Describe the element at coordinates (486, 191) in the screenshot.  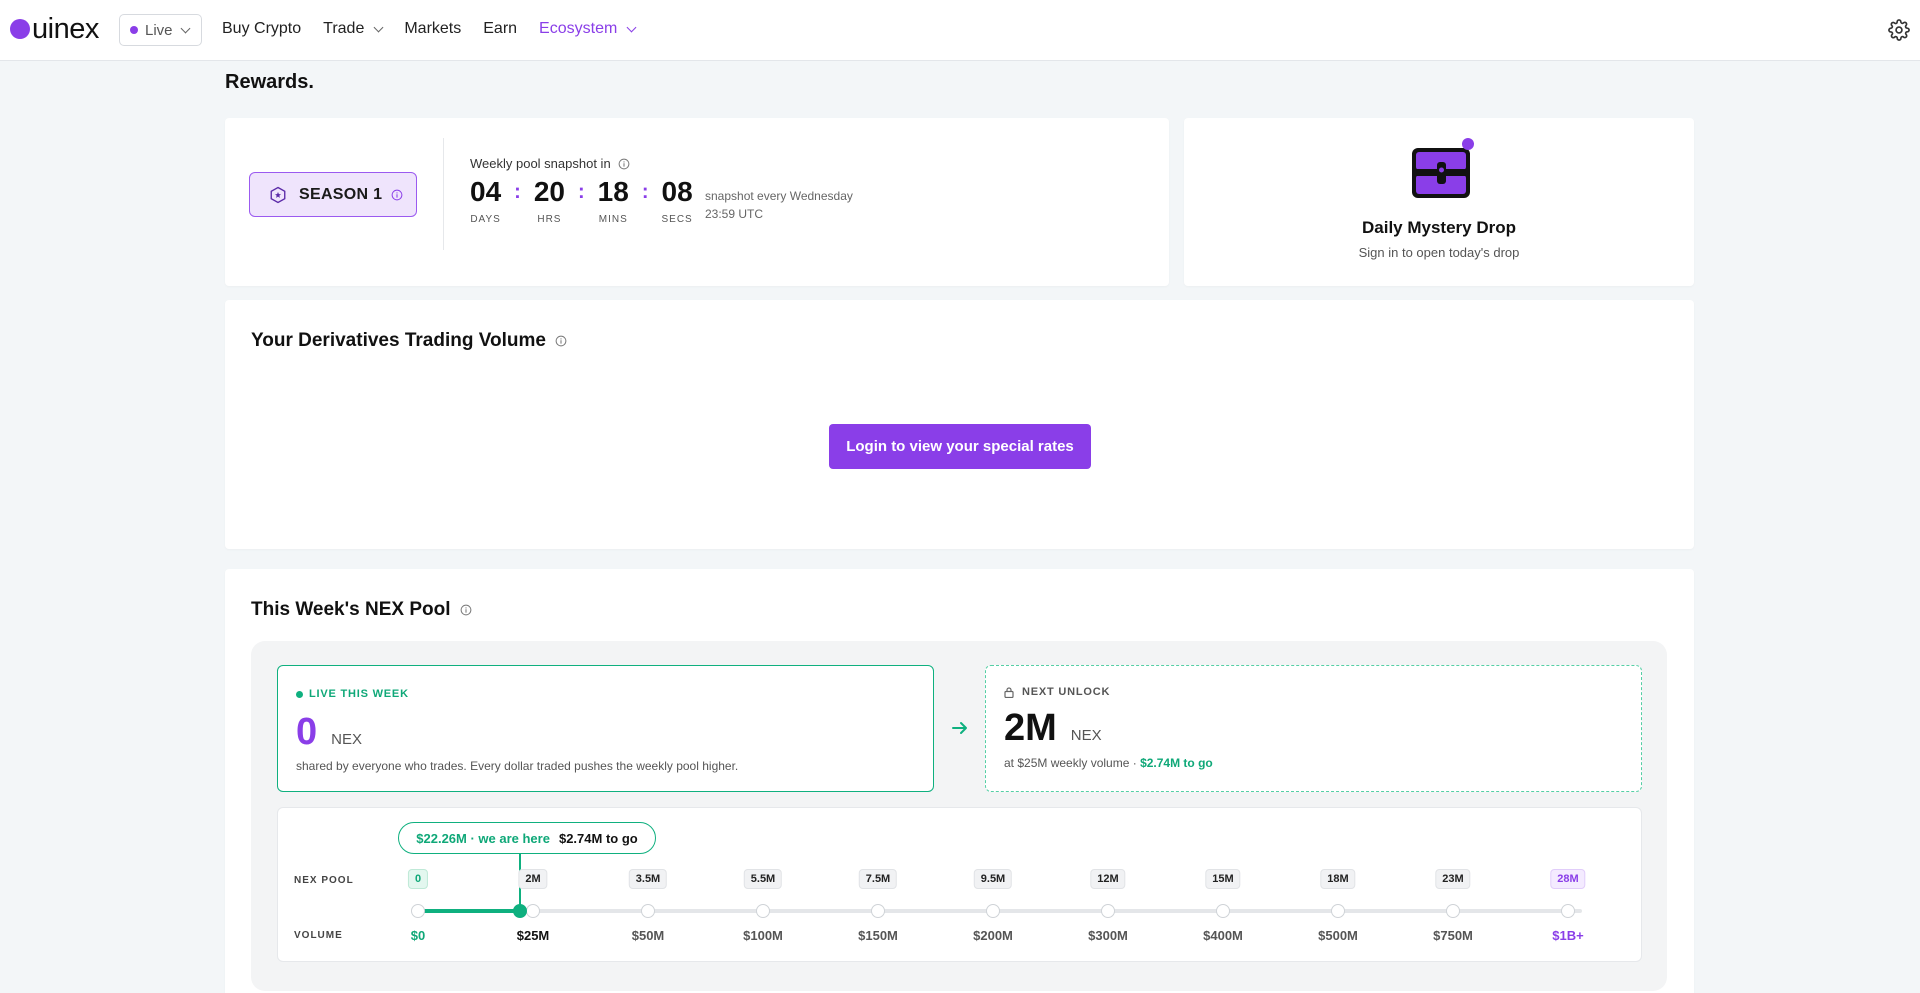
I see `countdown-value: 04` at that location.